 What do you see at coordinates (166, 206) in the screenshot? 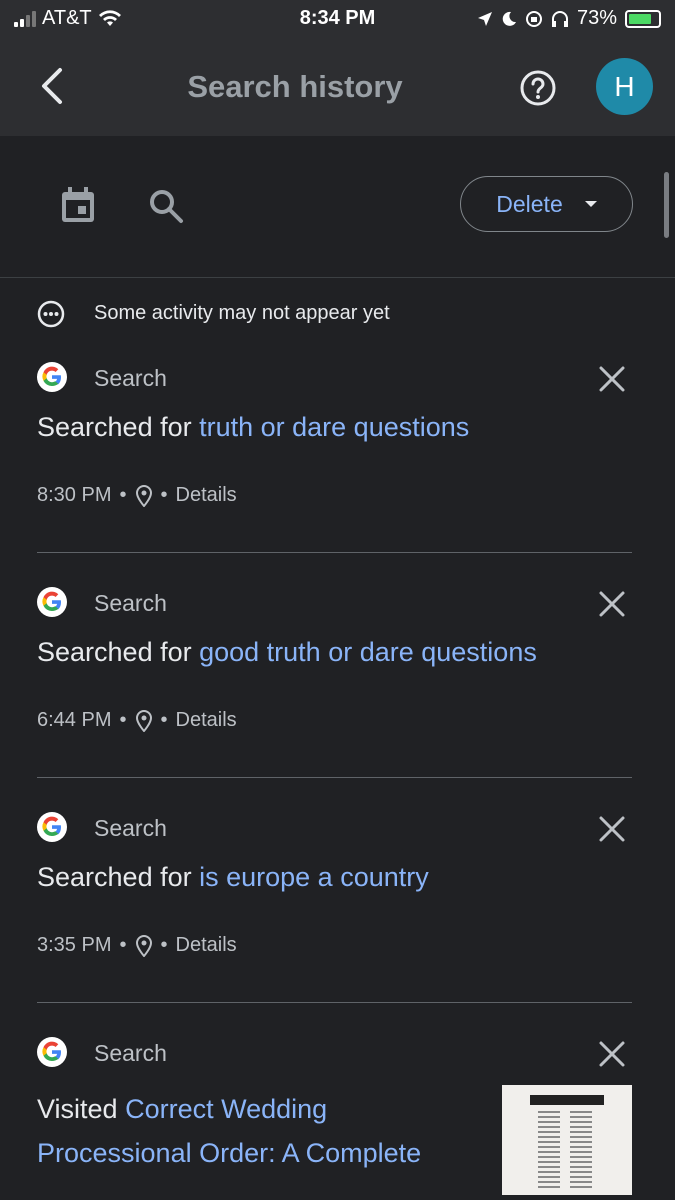
I see `search-icon` at bounding box center [166, 206].